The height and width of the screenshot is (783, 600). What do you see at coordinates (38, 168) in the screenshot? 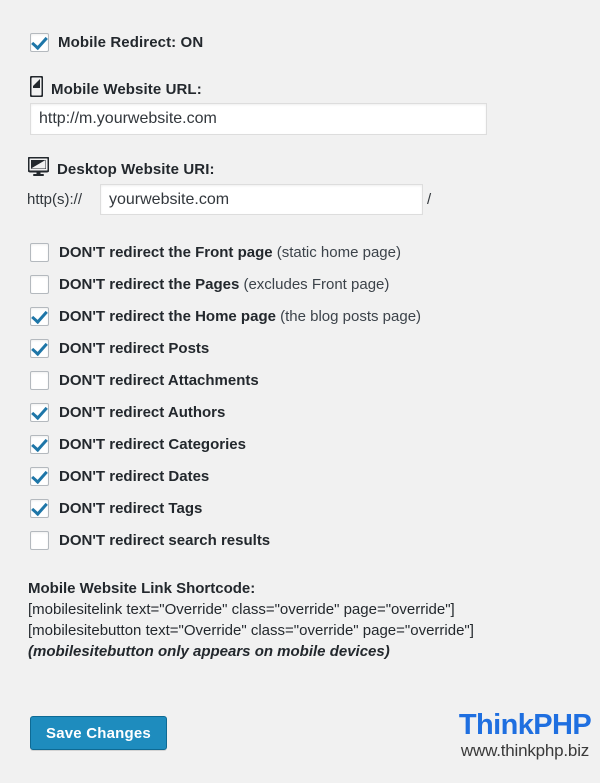
I see `desktop-monitor-icon` at bounding box center [38, 168].